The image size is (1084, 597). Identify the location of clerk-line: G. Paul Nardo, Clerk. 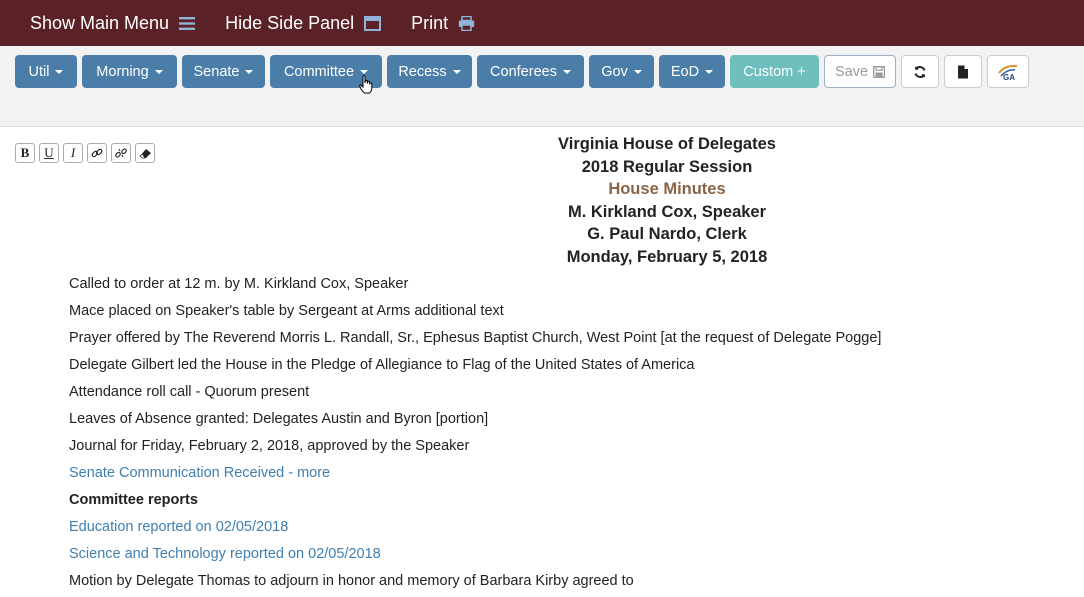
(667, 234).